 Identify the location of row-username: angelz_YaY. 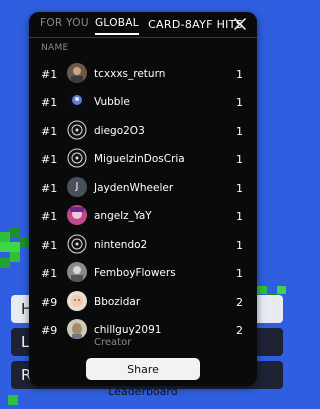
(123, 216).